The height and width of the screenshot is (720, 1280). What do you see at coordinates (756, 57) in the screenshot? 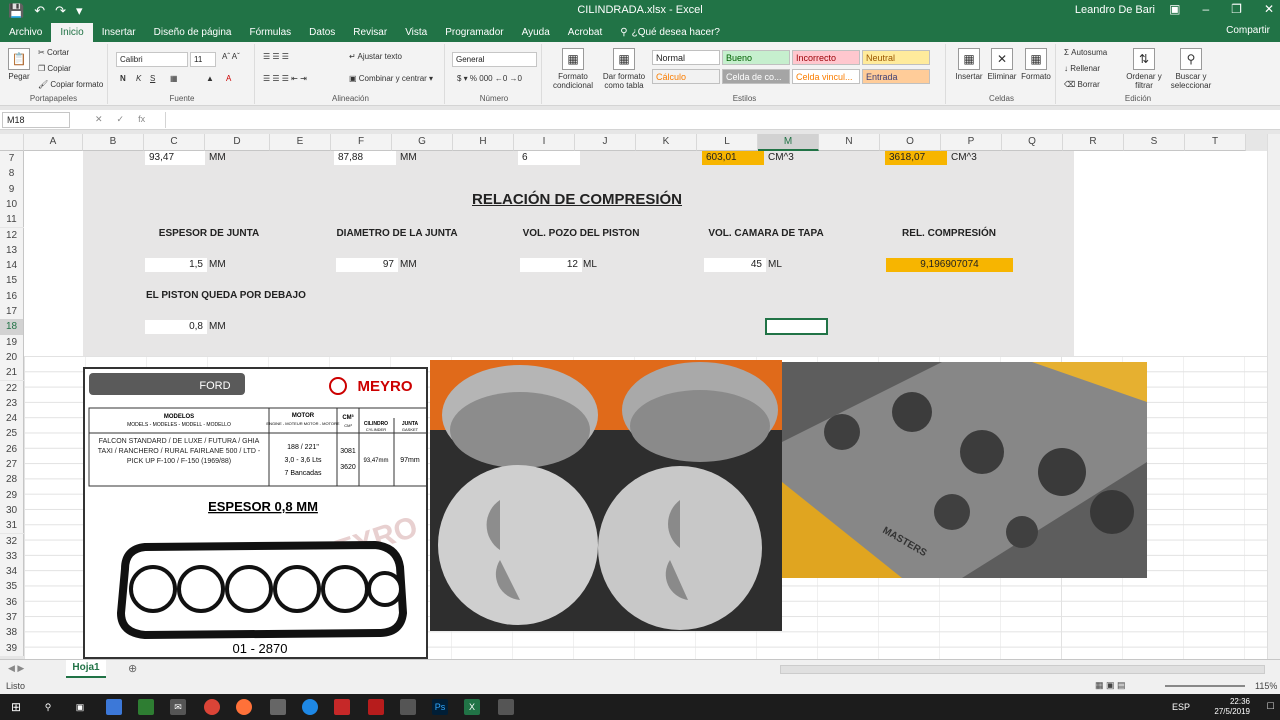
I see `style-bueno: Bueno` at bounding box center [756, 57].